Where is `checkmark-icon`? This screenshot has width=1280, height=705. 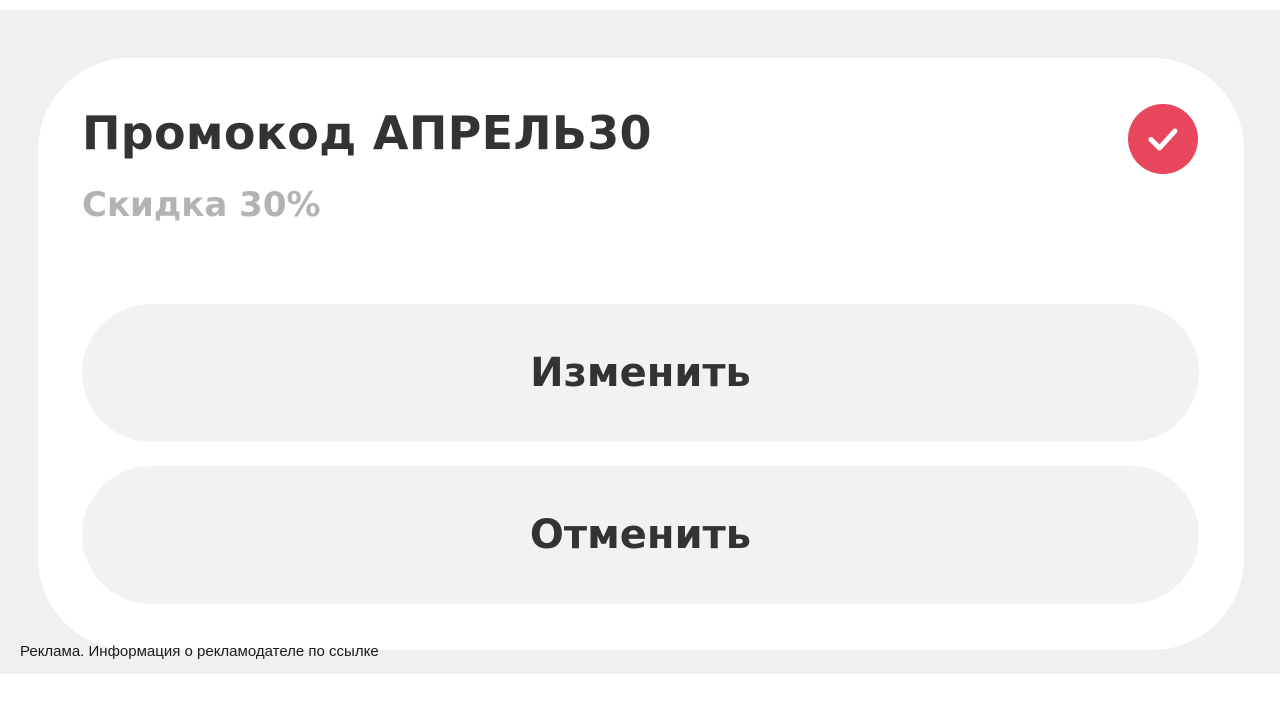 checkmark-icon is located at coordinates (1163, 139).